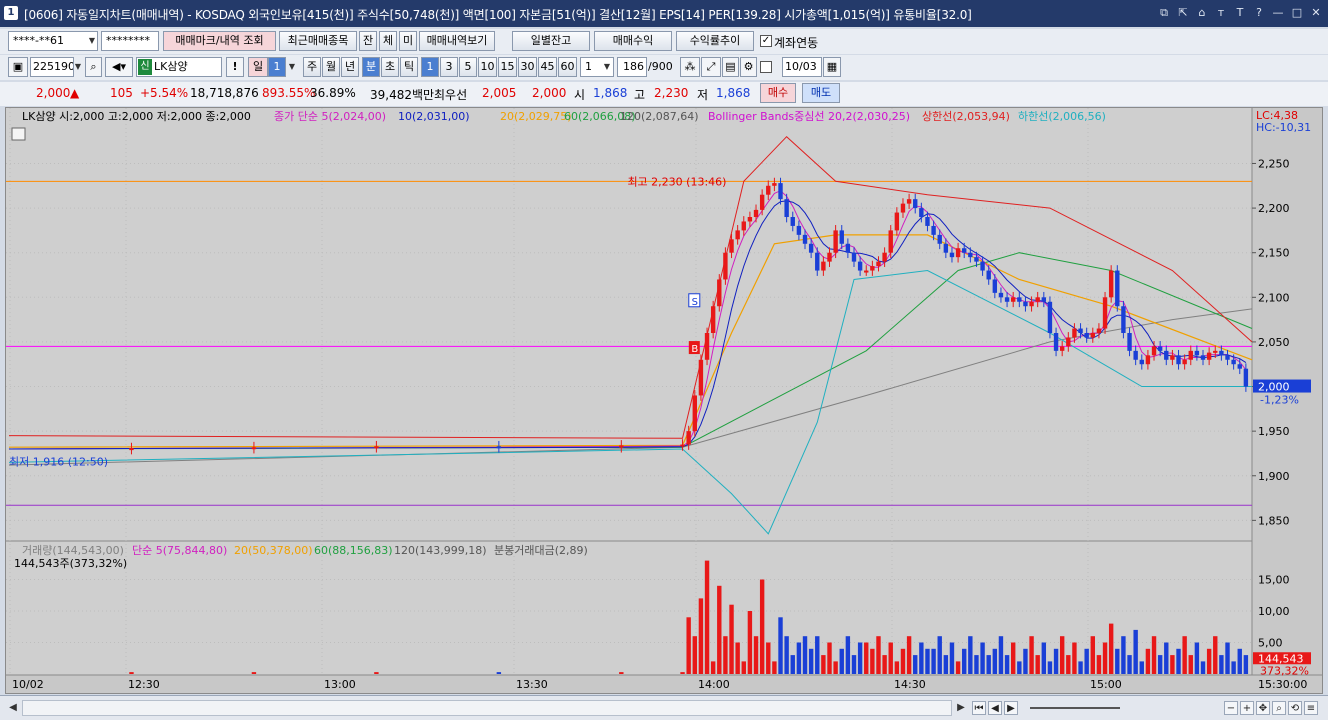 The height and width of the screenshot is (720, 1328). Describe the element at coordinates (821, 93) in the screenshot. I see `sell-button: 매도` at that location.